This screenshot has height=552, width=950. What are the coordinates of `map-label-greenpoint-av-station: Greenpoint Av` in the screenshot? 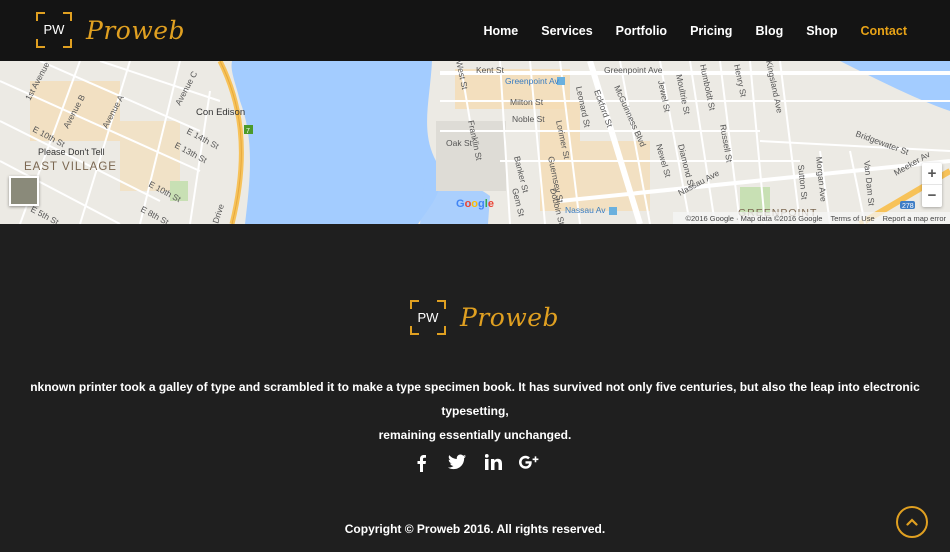 It's located at (532, 81).